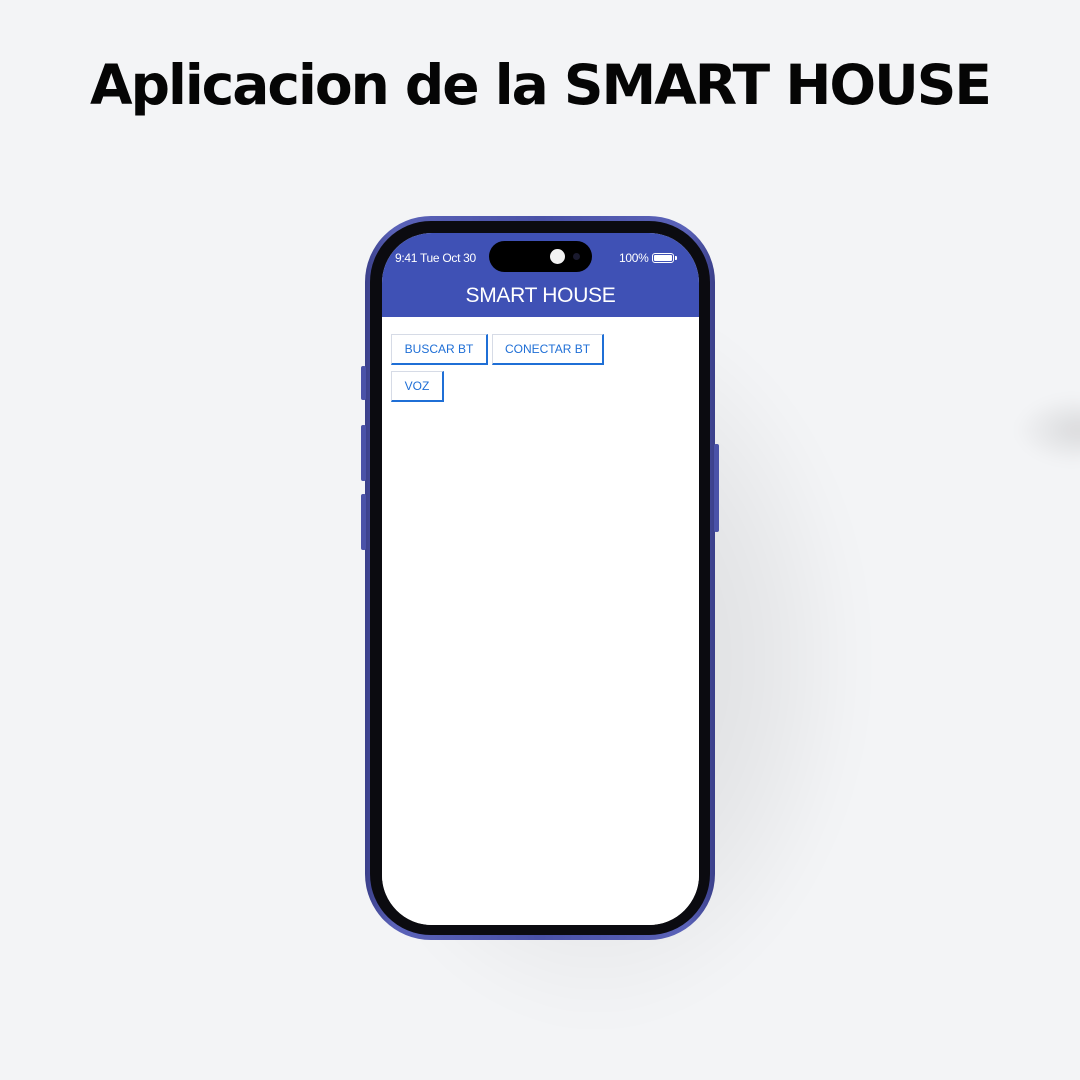  What do you see at coordinates (363, 383) in the screenshot?
I see `action-button` at bounding box center [363, 383].